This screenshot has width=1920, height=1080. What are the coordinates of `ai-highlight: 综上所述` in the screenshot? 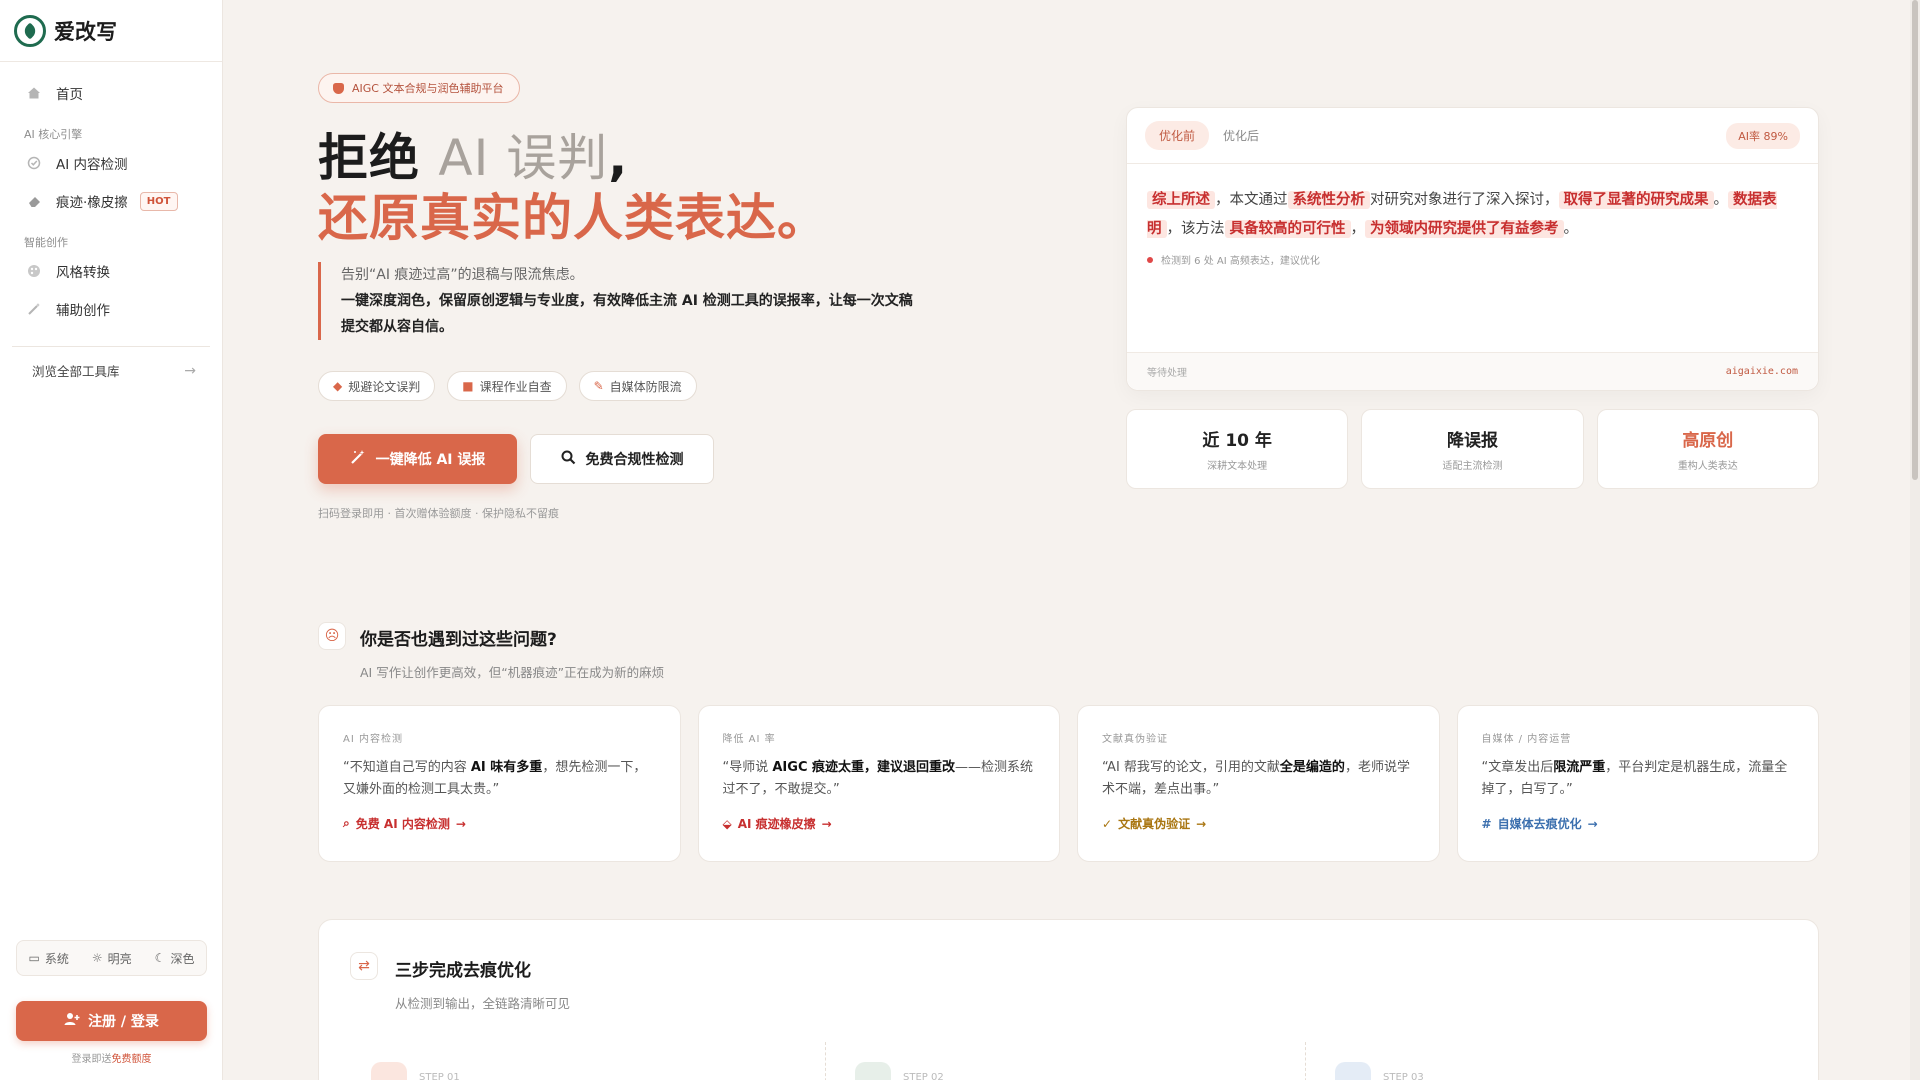 It's located at (1181, 200).